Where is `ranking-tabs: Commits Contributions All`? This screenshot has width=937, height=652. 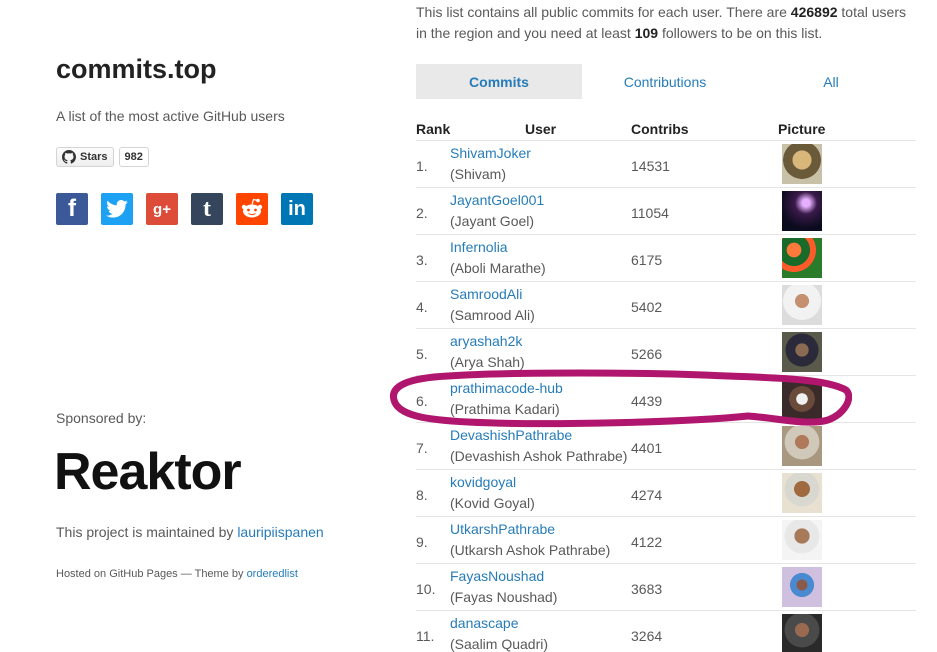 ranking-tabs: Commits Contributions All is located at coordinates (666, 81).